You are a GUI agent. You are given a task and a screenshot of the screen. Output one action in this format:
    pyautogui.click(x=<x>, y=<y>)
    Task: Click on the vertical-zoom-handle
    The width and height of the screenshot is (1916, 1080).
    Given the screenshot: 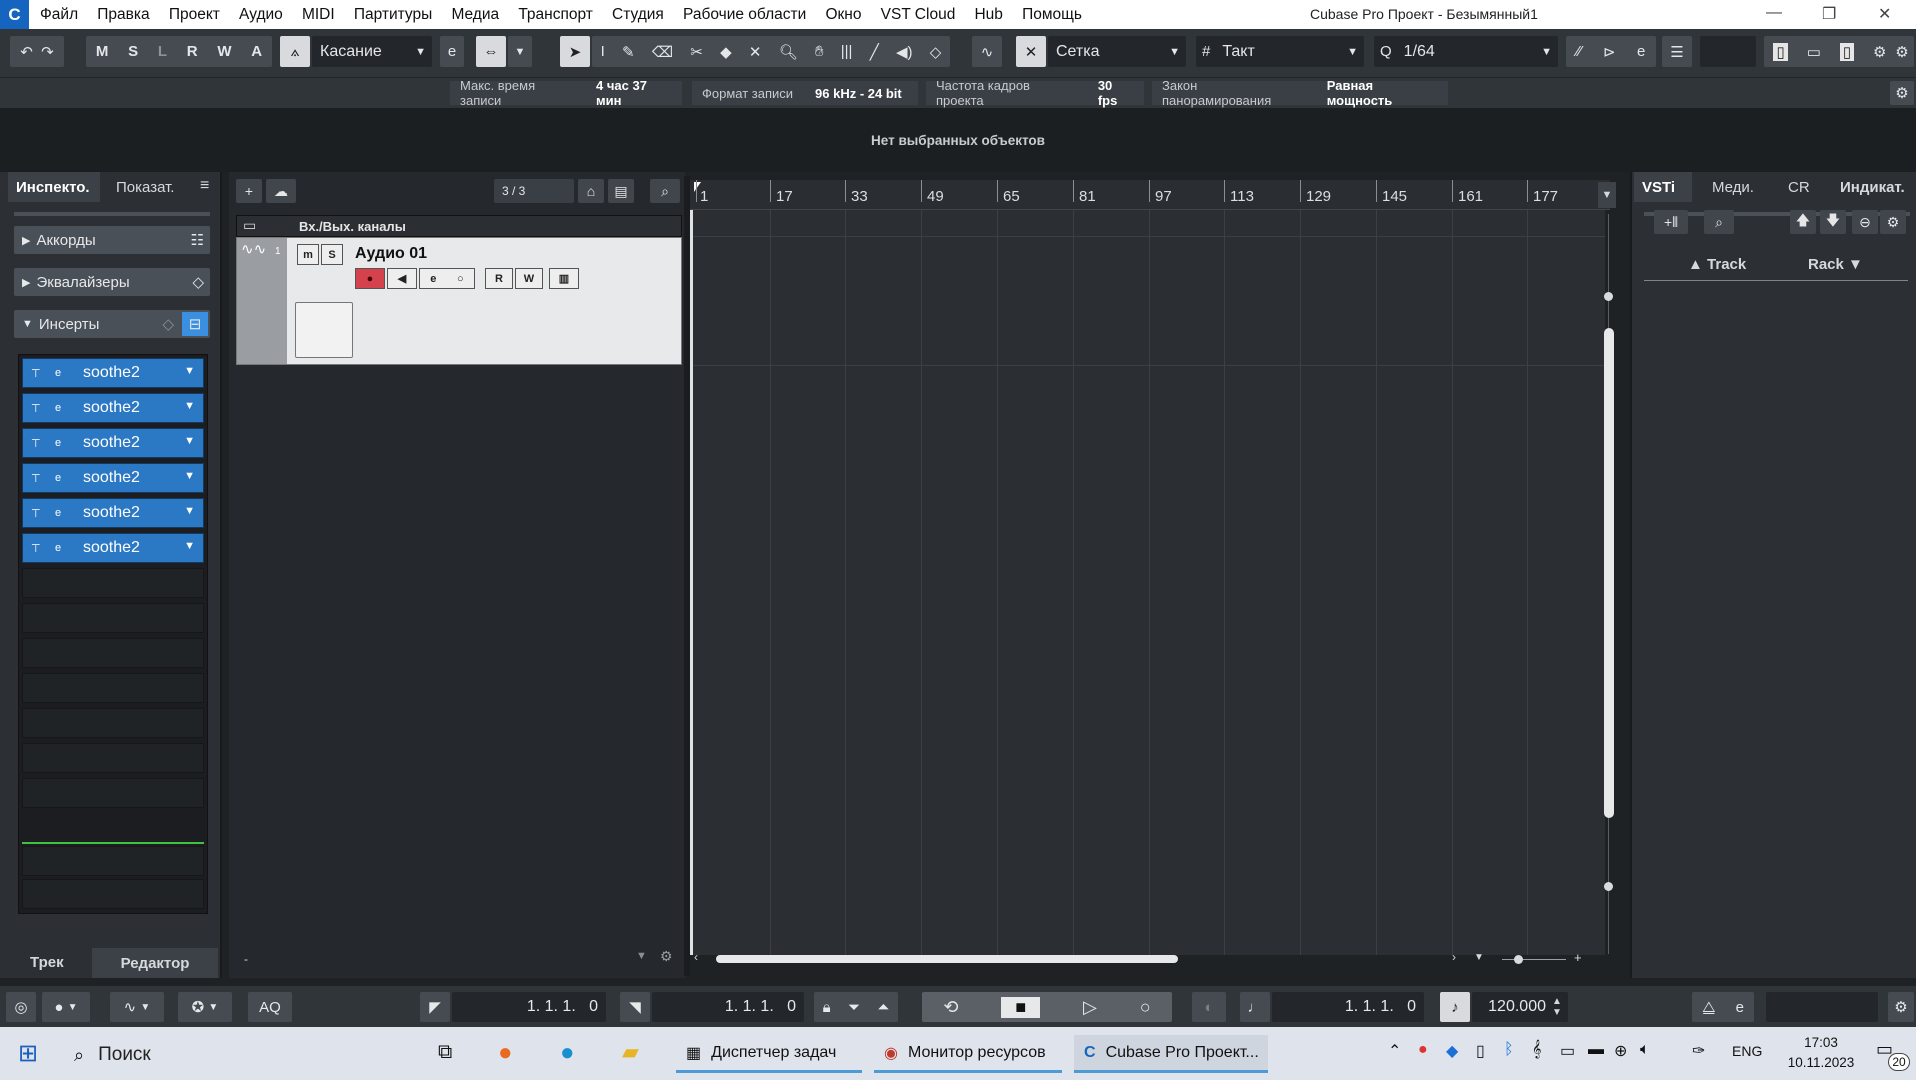 What is the action you would take?
    pyautogui.click(x=1608, y=296)
    